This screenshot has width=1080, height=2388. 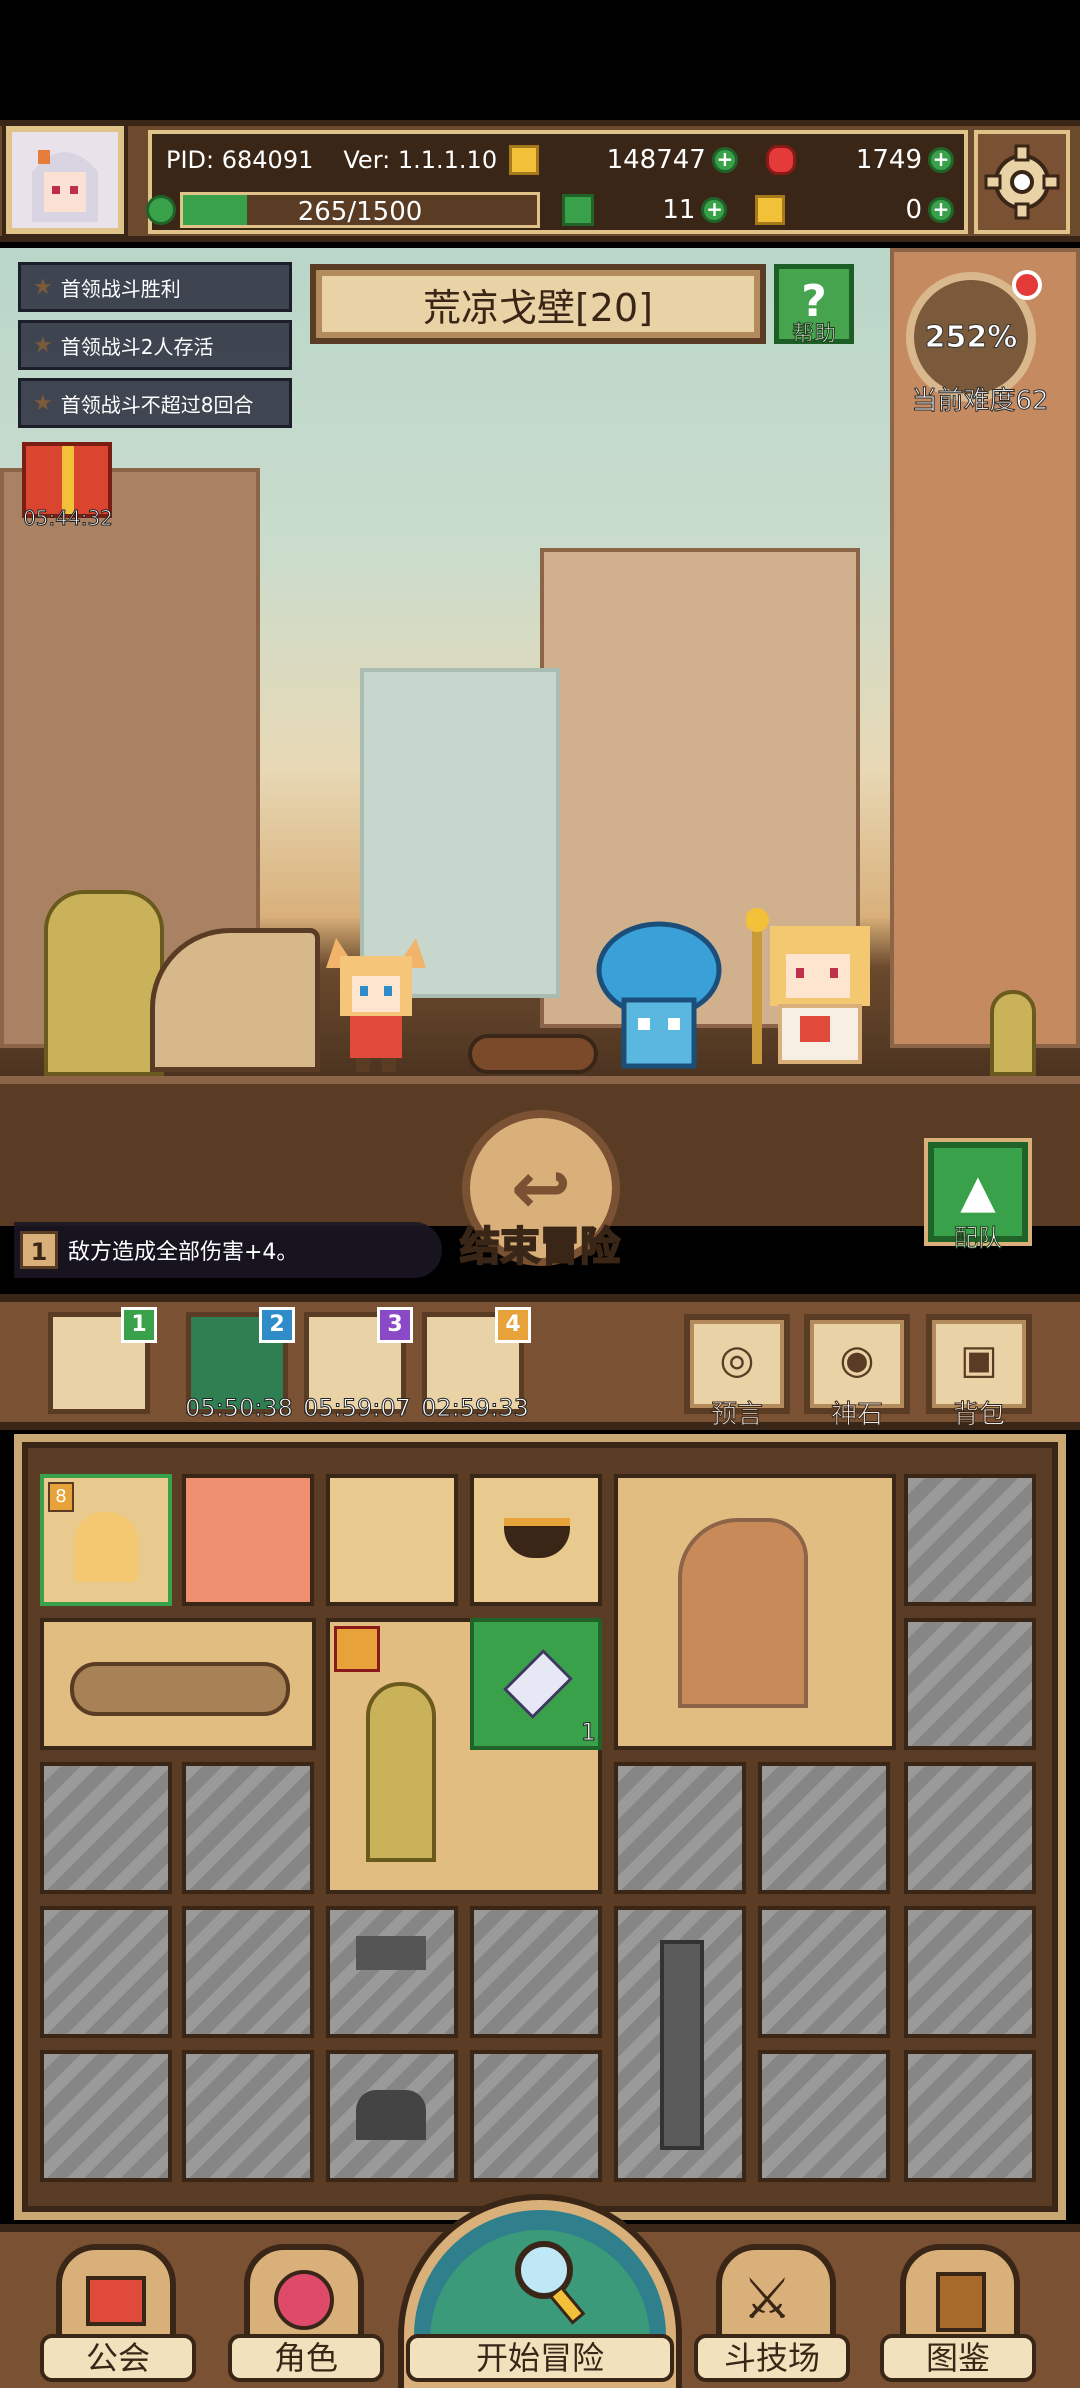 I want to click on priestess-sprite-icon, so click(x=807, y=986).